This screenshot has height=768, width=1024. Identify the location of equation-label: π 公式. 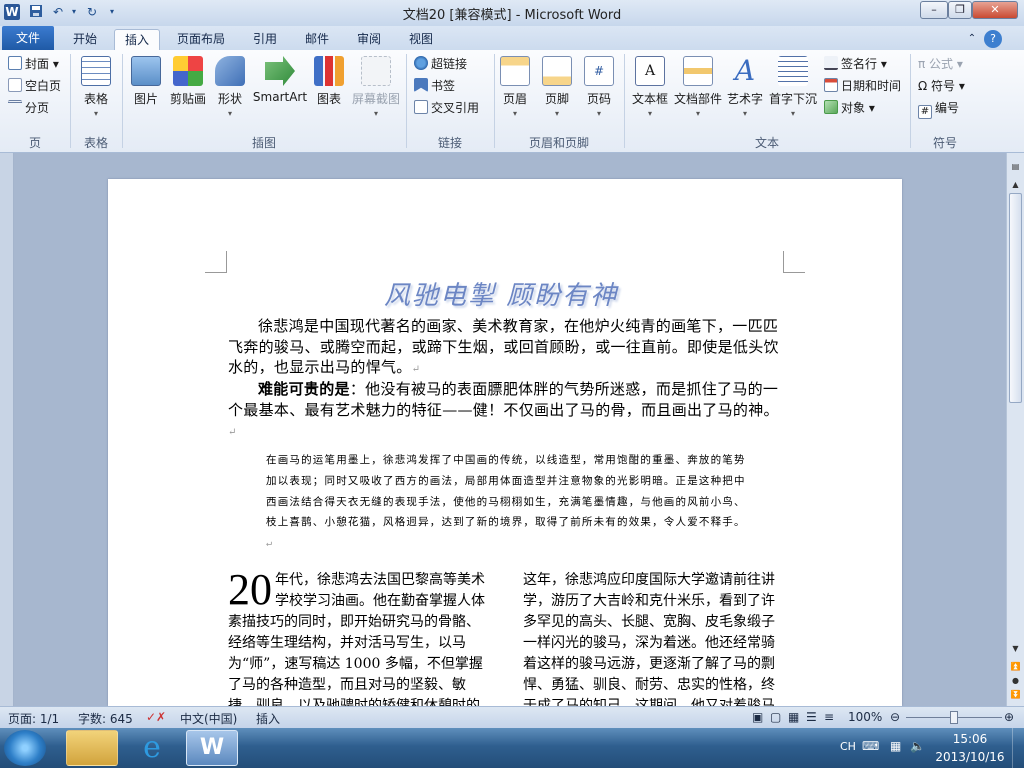
(936, 64).